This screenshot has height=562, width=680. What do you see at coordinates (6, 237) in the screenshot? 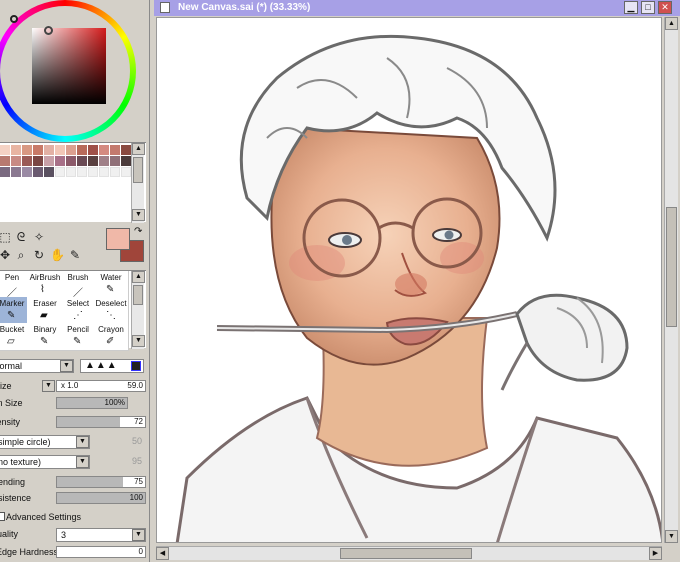
I see `select-rect-icon: ⬚` at bounding box center [6, 237].